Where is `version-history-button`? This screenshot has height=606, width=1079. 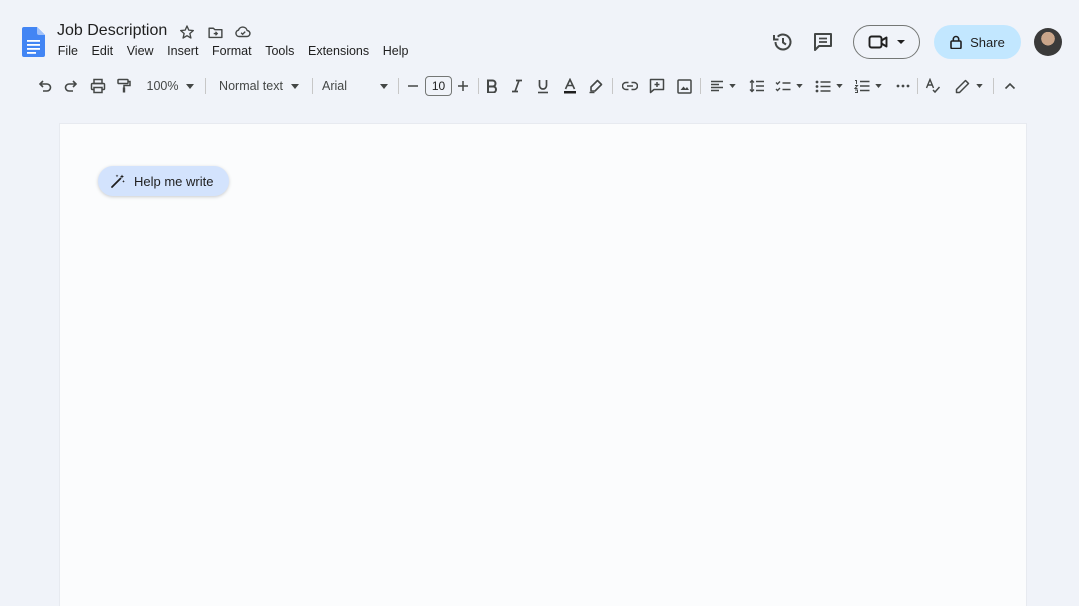 version-history-button is located at coordinates (783, 42).